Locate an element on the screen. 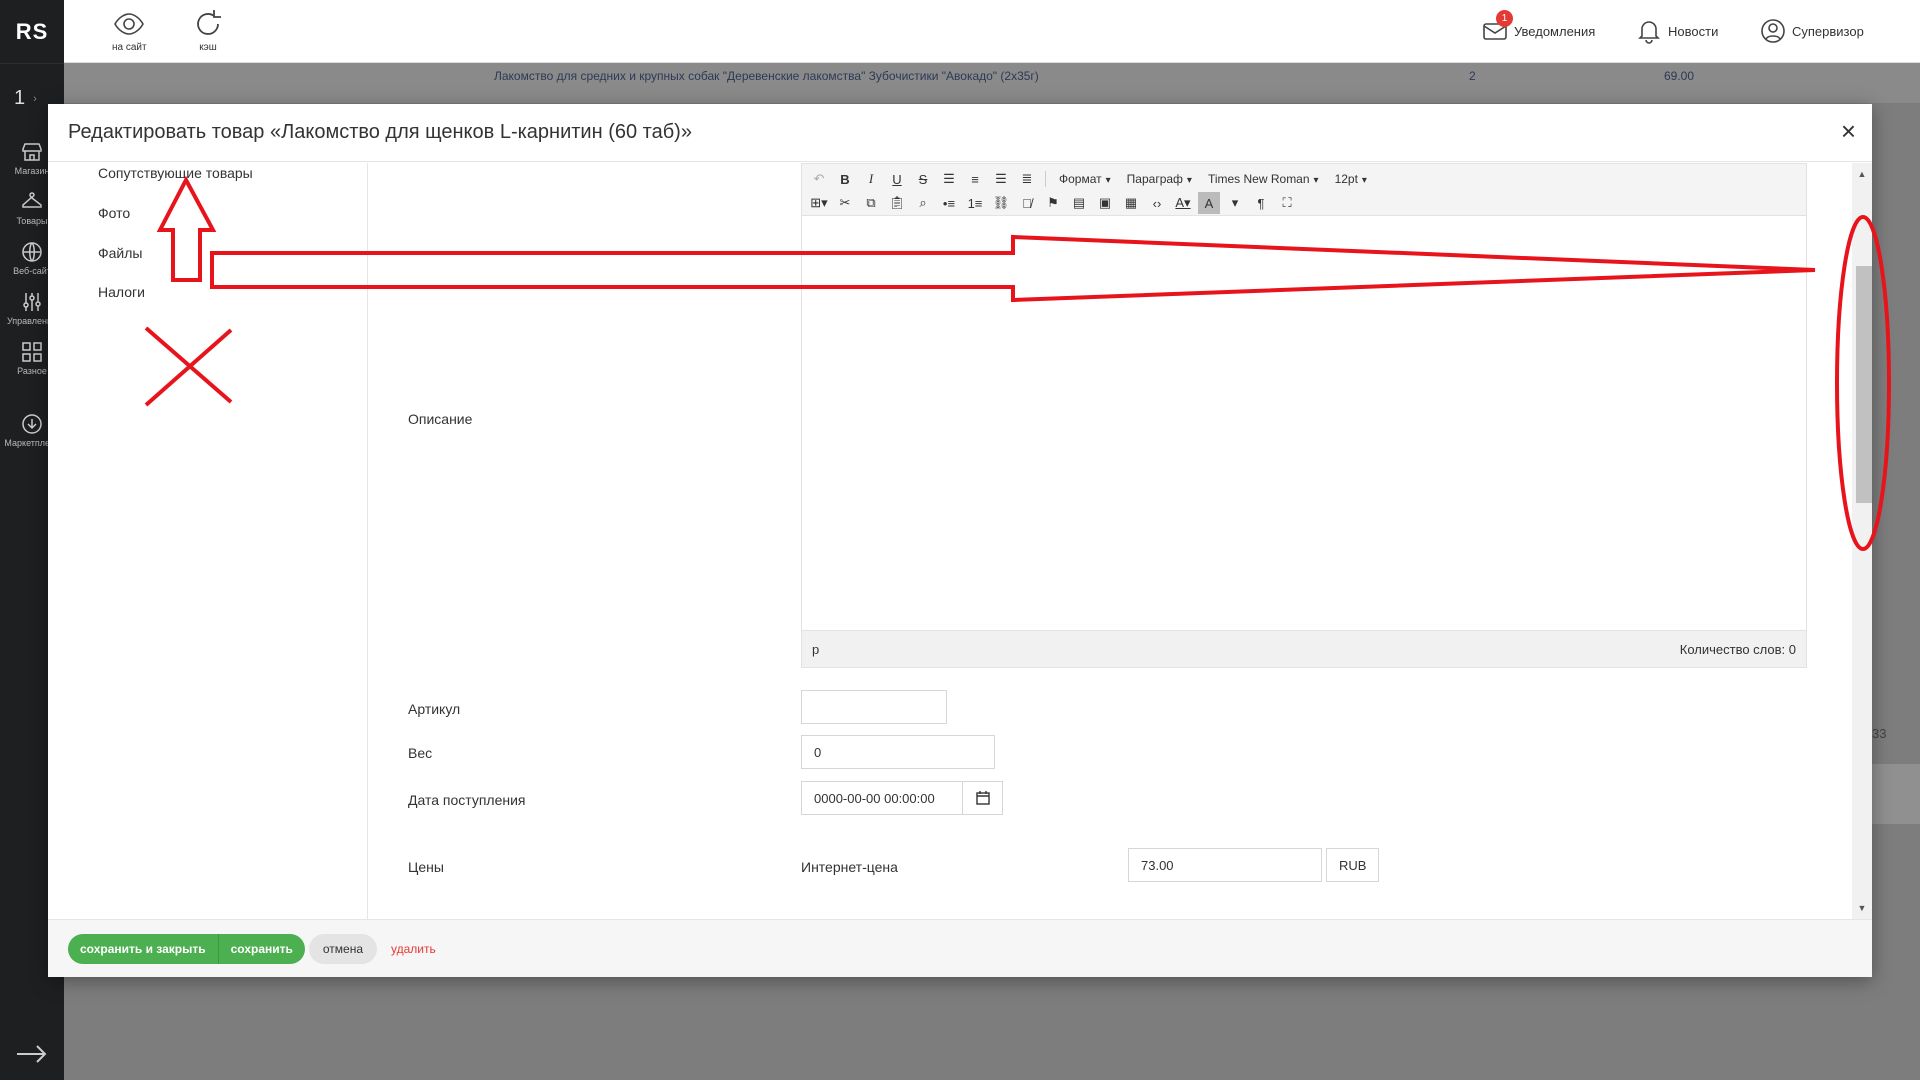 This screenshot has height=1080, width=1920. copy-icon: ⧉ is located at coordinates (871, 203).